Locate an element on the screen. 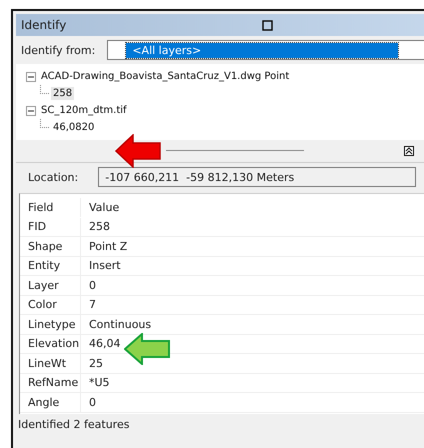  table-cell: Insert is located at coordinates (252, 265).